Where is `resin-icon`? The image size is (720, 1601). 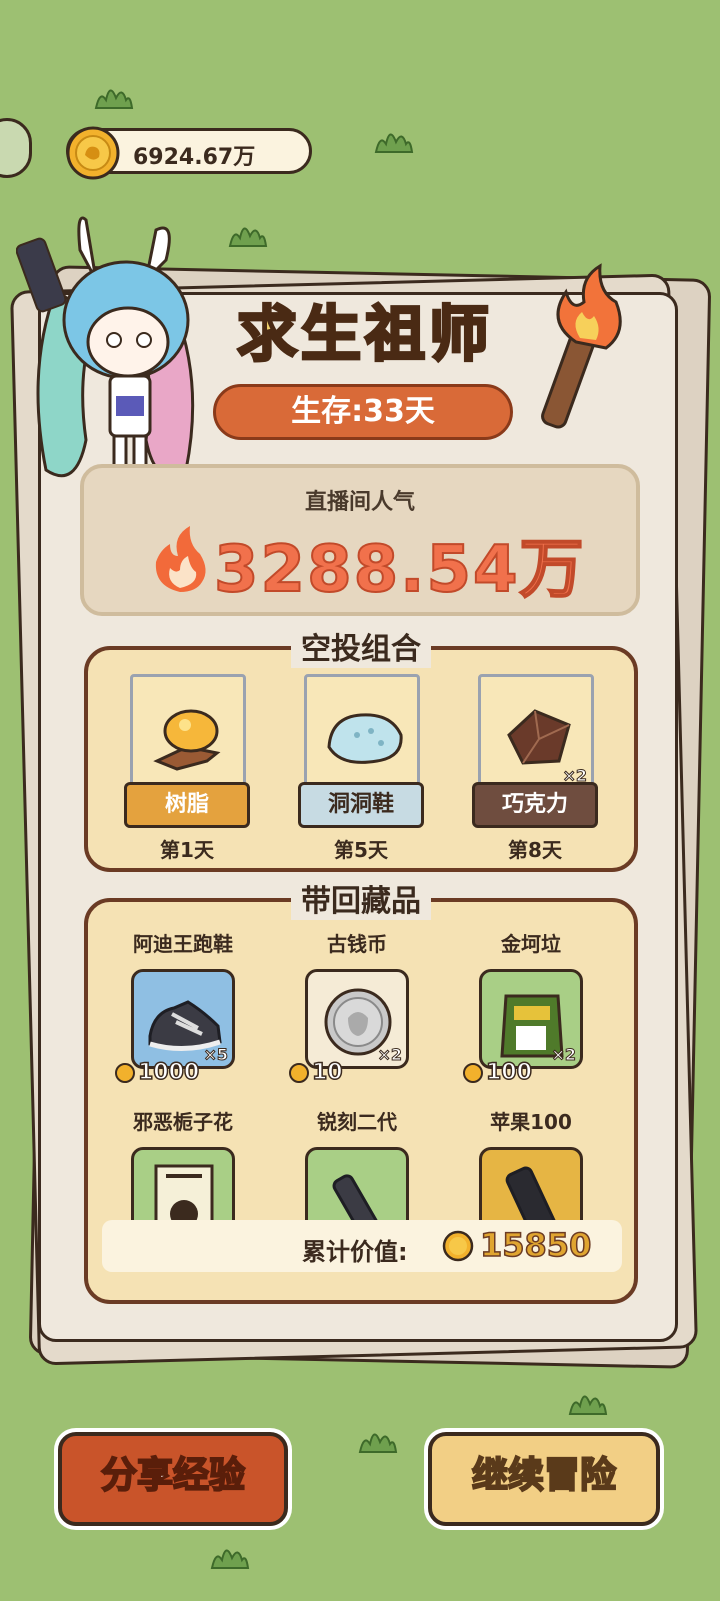 resin-icon is located at coordinates (187, 740).